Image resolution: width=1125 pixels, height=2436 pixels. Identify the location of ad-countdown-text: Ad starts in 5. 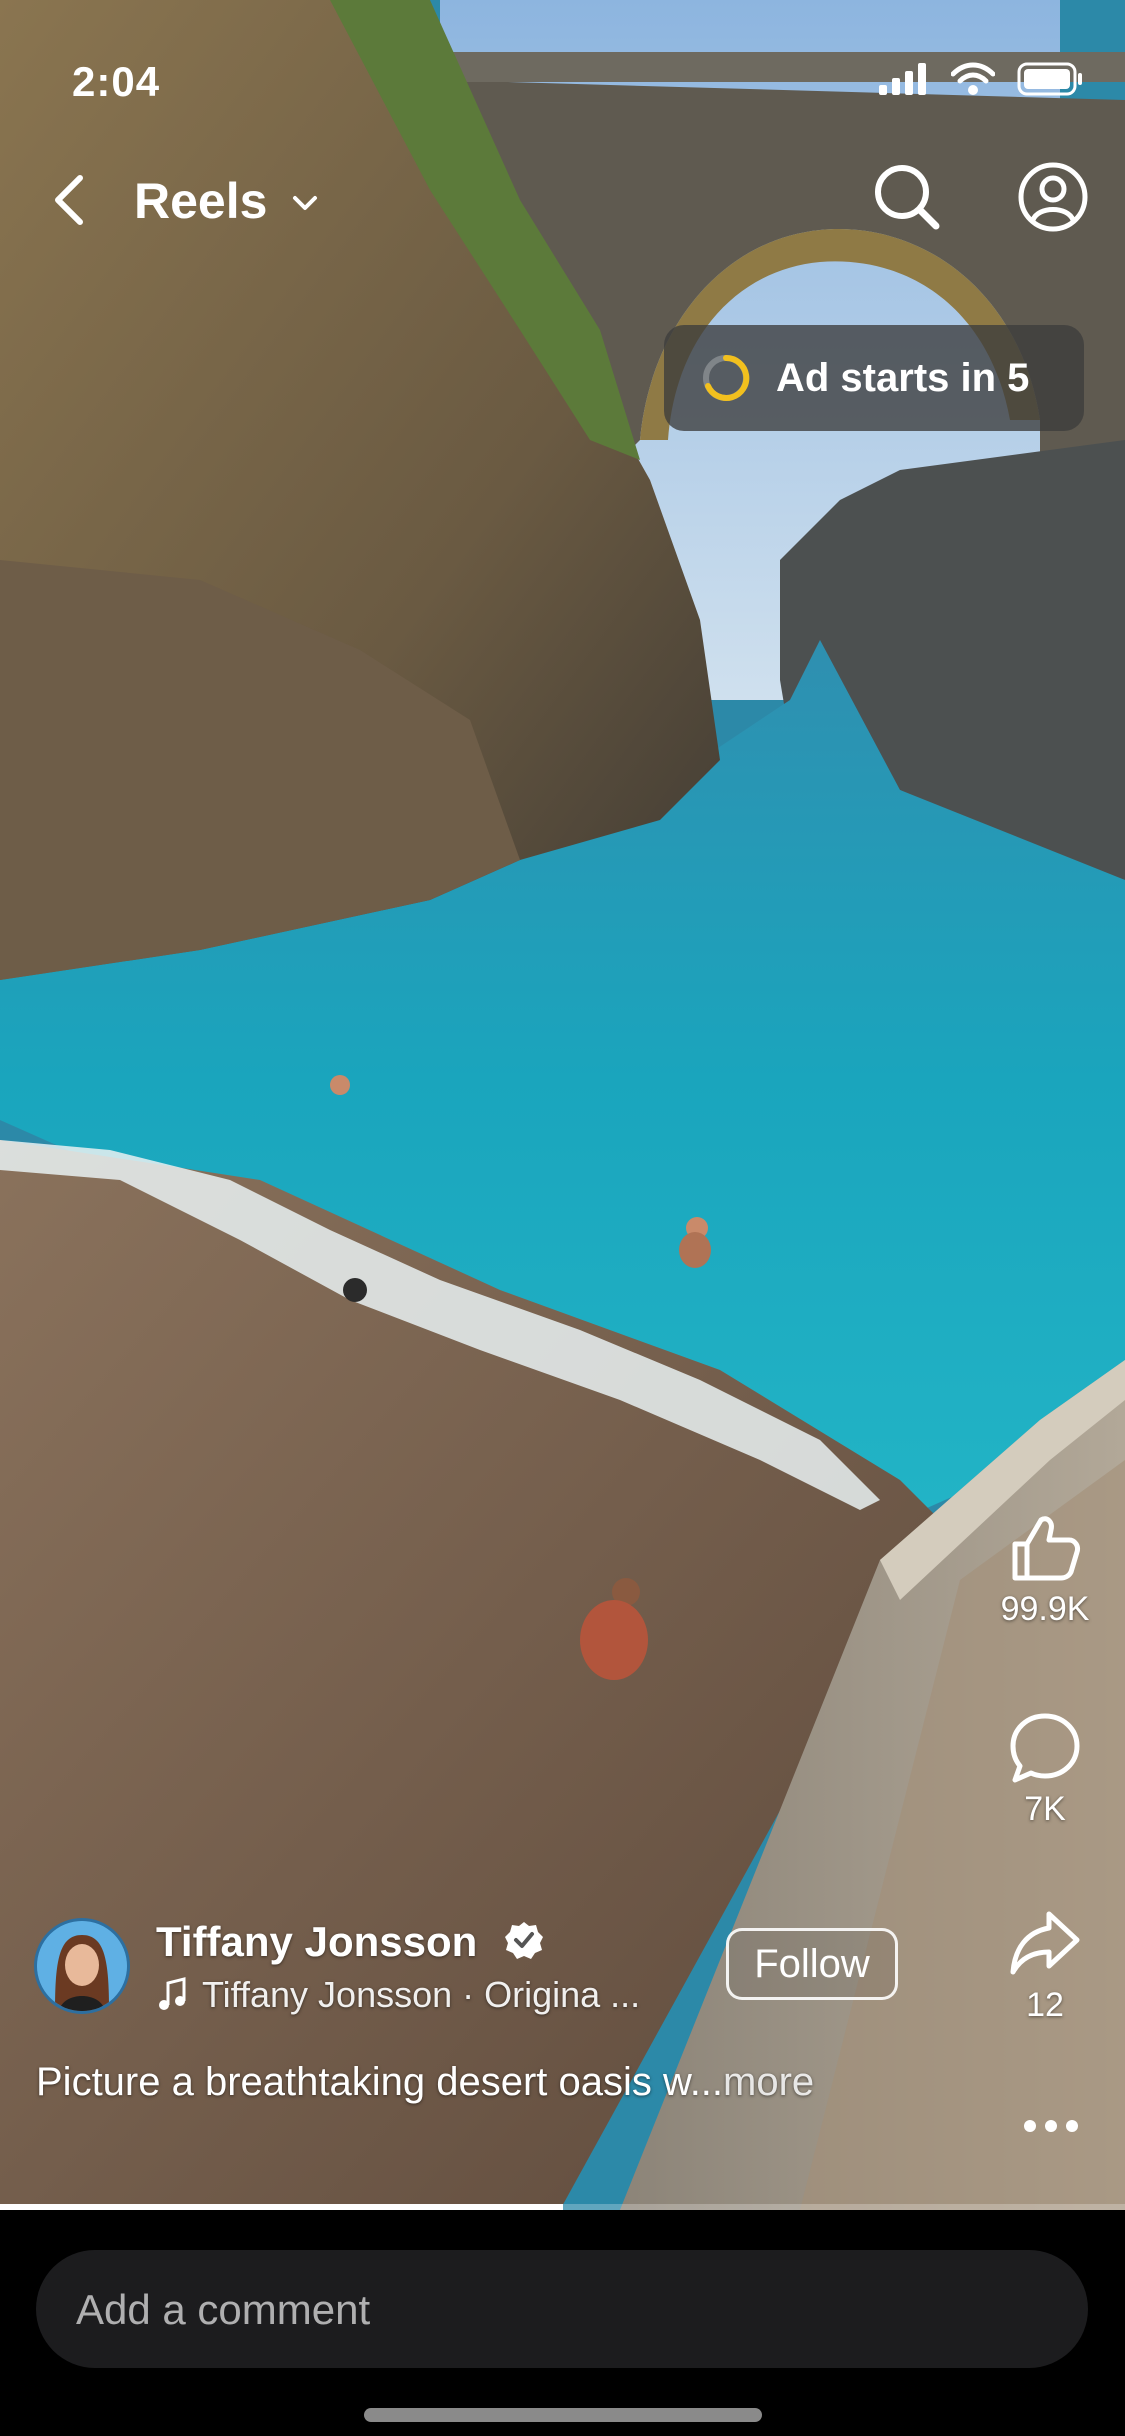
(903, 377).